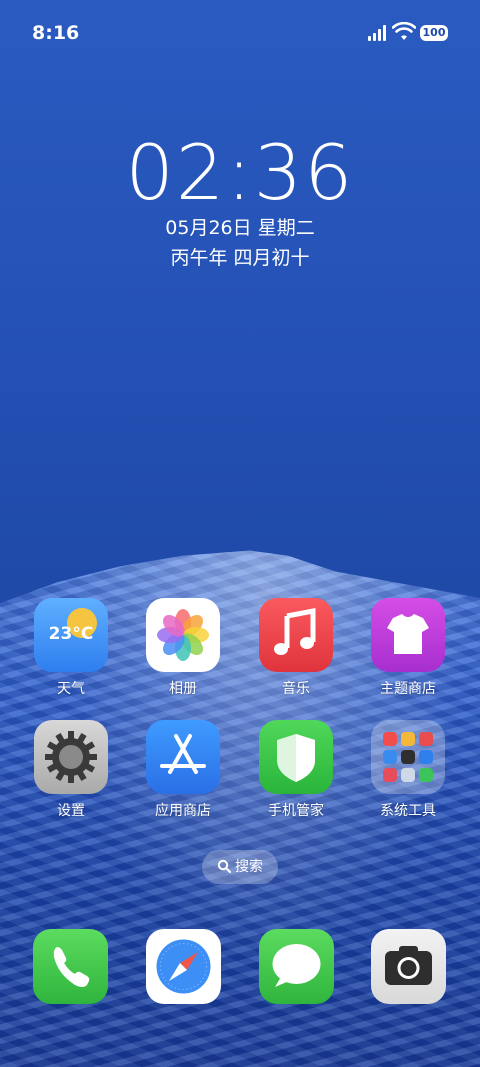 This screenshot has height=1067, width=480. I want to click on app-label: 系统工具, so click(408, 811).